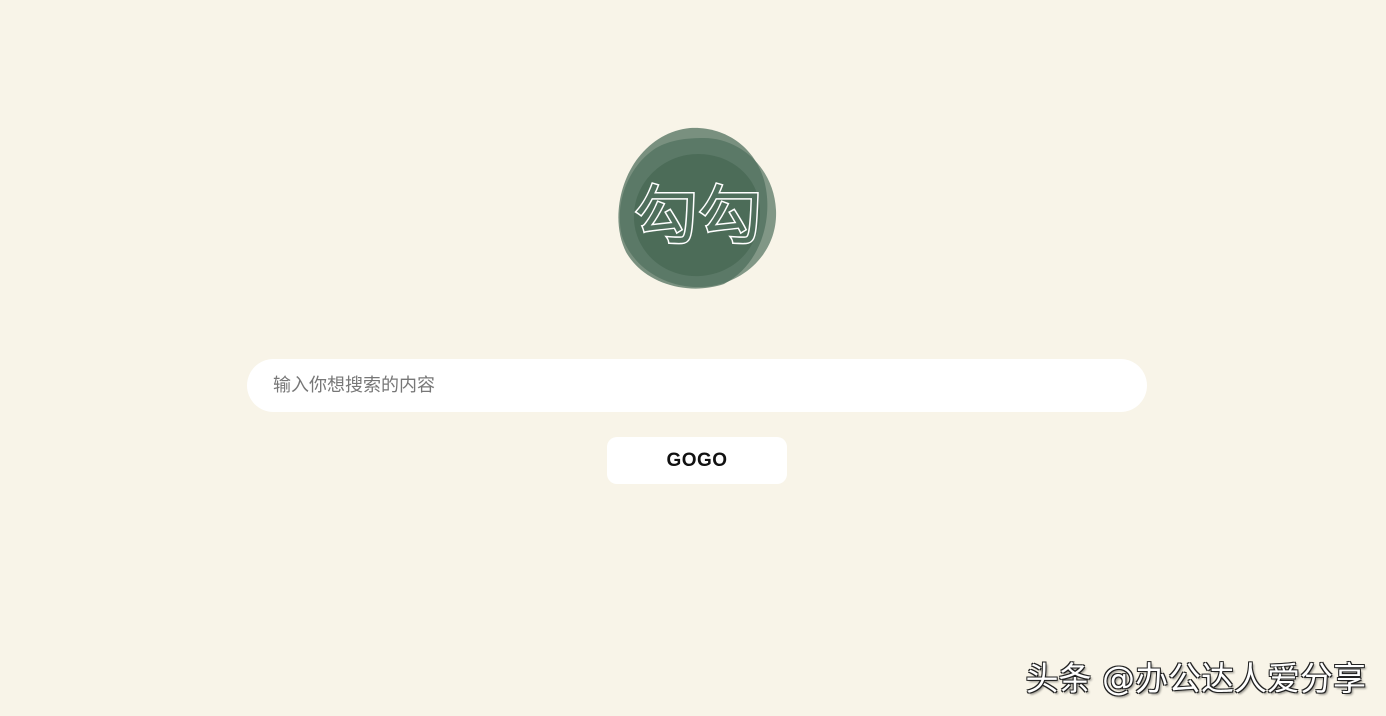  I want to click on logo-text: 勾勾, so click(698, 217).